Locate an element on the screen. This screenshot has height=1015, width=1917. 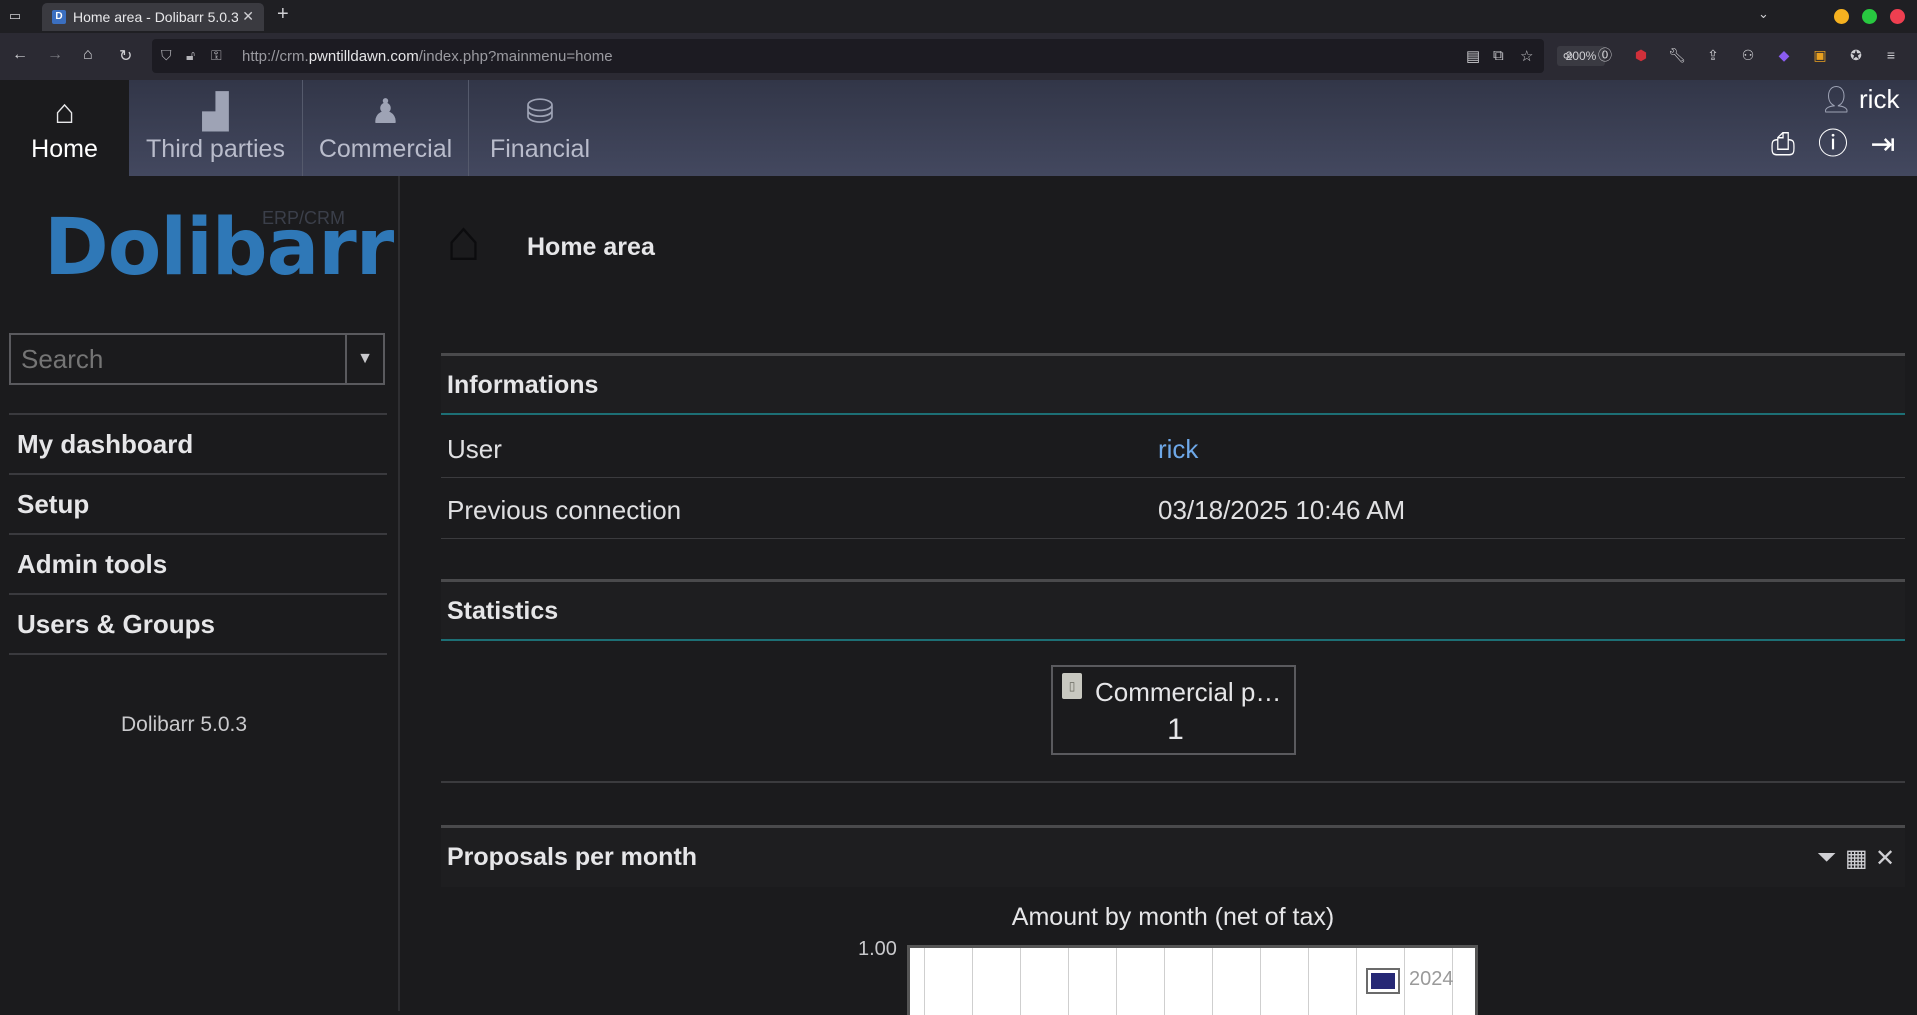
menu-third-parties: ▟ Third parties is located at coordinates (216, 128).